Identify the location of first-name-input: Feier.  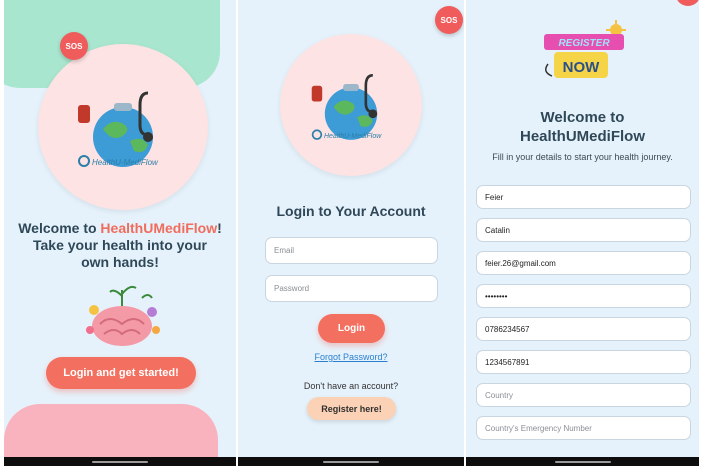
(583, 197).